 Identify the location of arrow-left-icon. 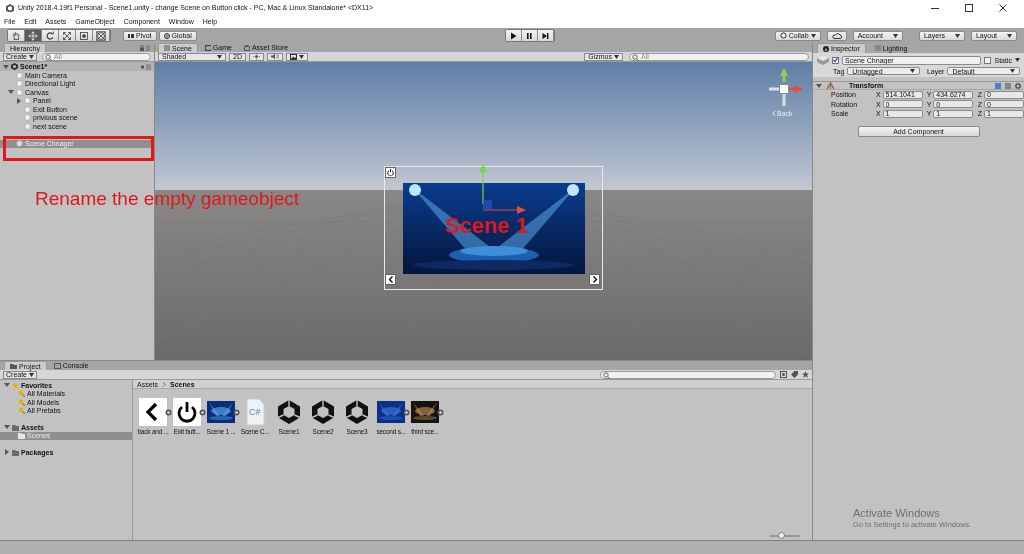
(153, 412).